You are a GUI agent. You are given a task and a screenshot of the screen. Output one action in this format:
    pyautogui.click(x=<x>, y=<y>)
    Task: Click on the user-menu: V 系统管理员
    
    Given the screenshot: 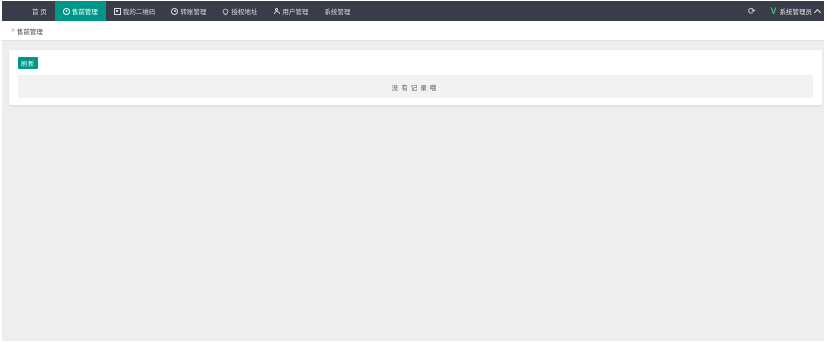 What is the action you would take?
    pyautogui.click(x=796, y=11)
    